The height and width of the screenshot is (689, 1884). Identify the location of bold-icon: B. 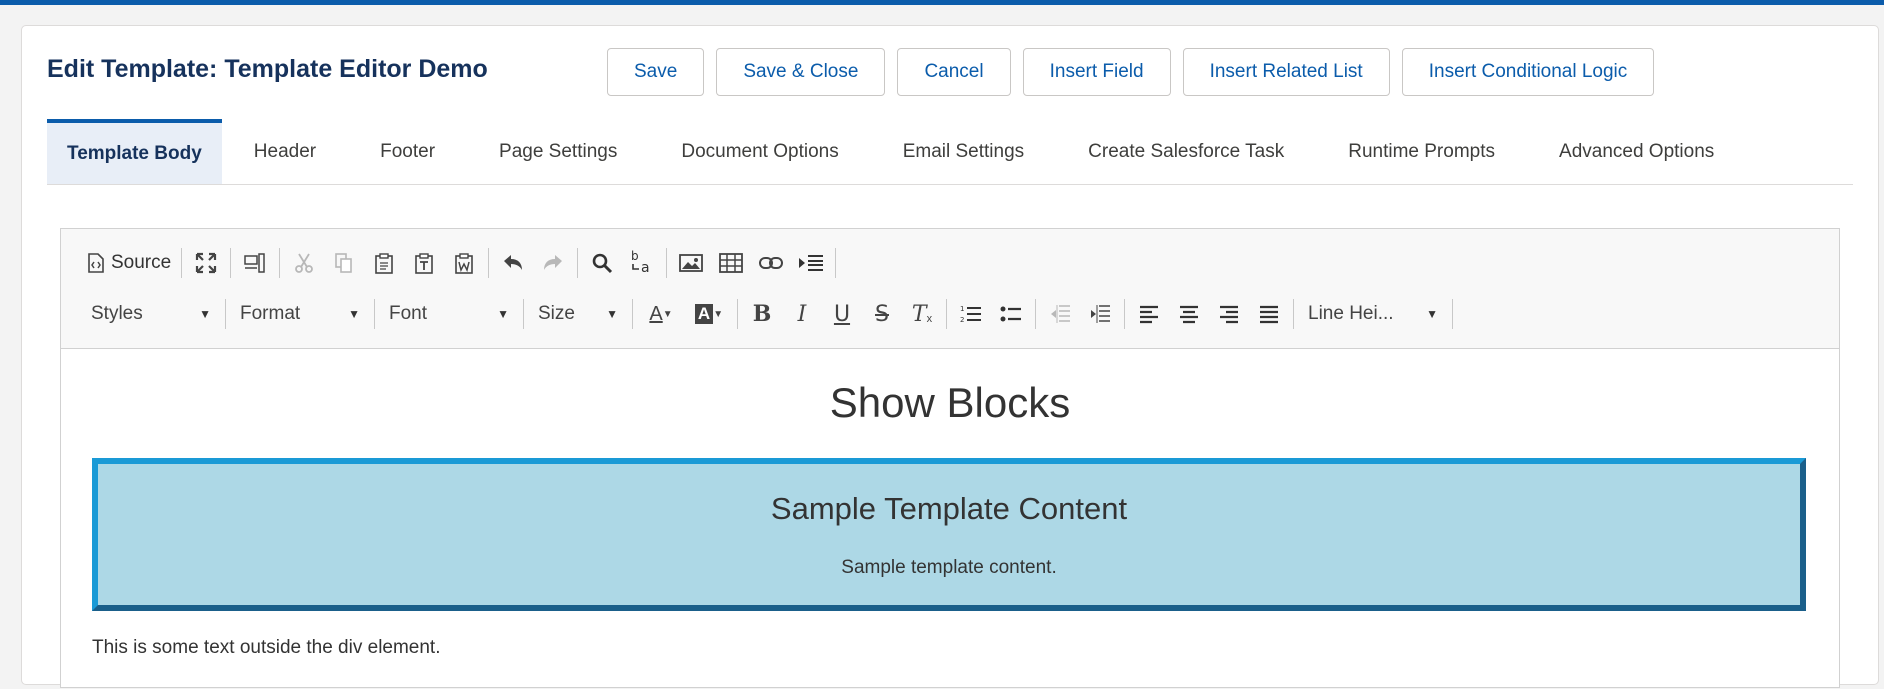
(762, 314).